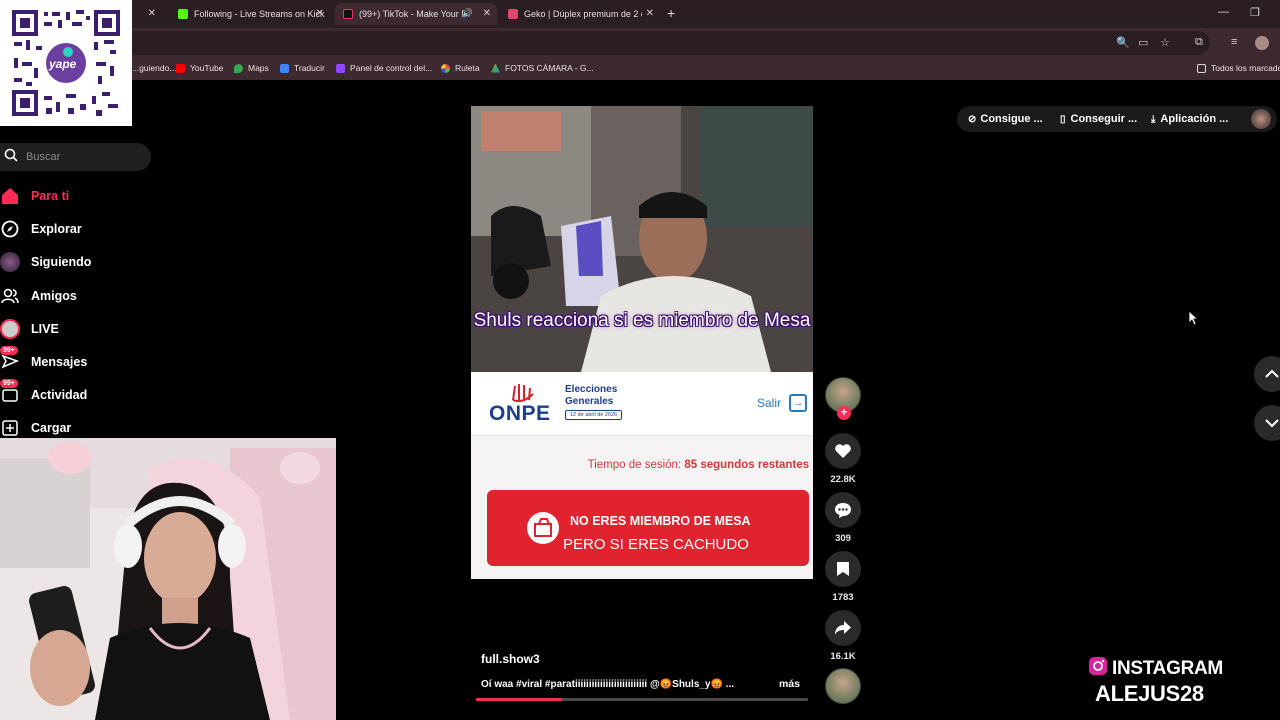 The image size is (1280, 720). I want to click on share-icon, so click(843, 628).